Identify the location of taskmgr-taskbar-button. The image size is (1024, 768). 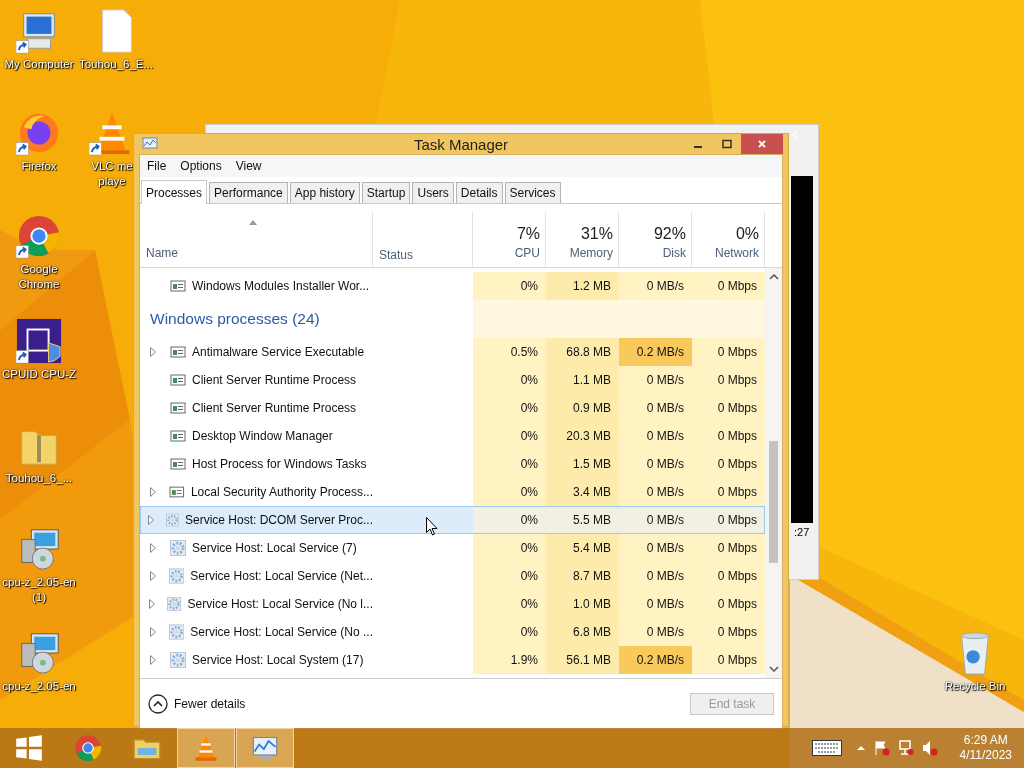
(265, 748).